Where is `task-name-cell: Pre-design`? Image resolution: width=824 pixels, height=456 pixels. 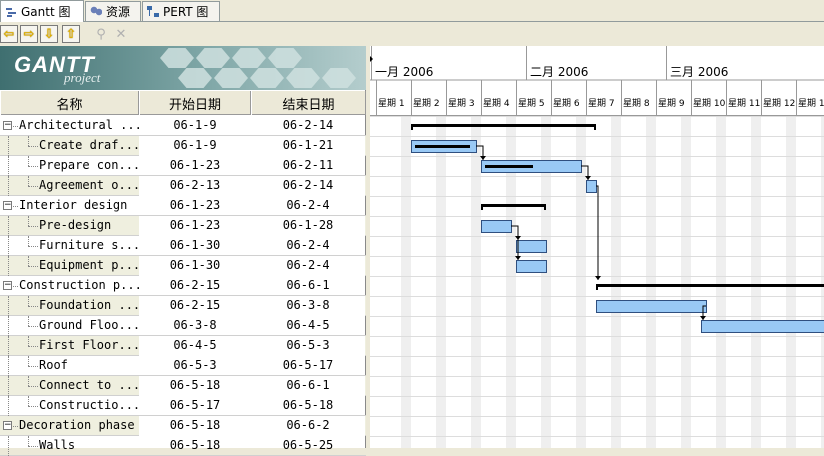 task-name-cell: Pre-design is located at coordinates (69, 226).